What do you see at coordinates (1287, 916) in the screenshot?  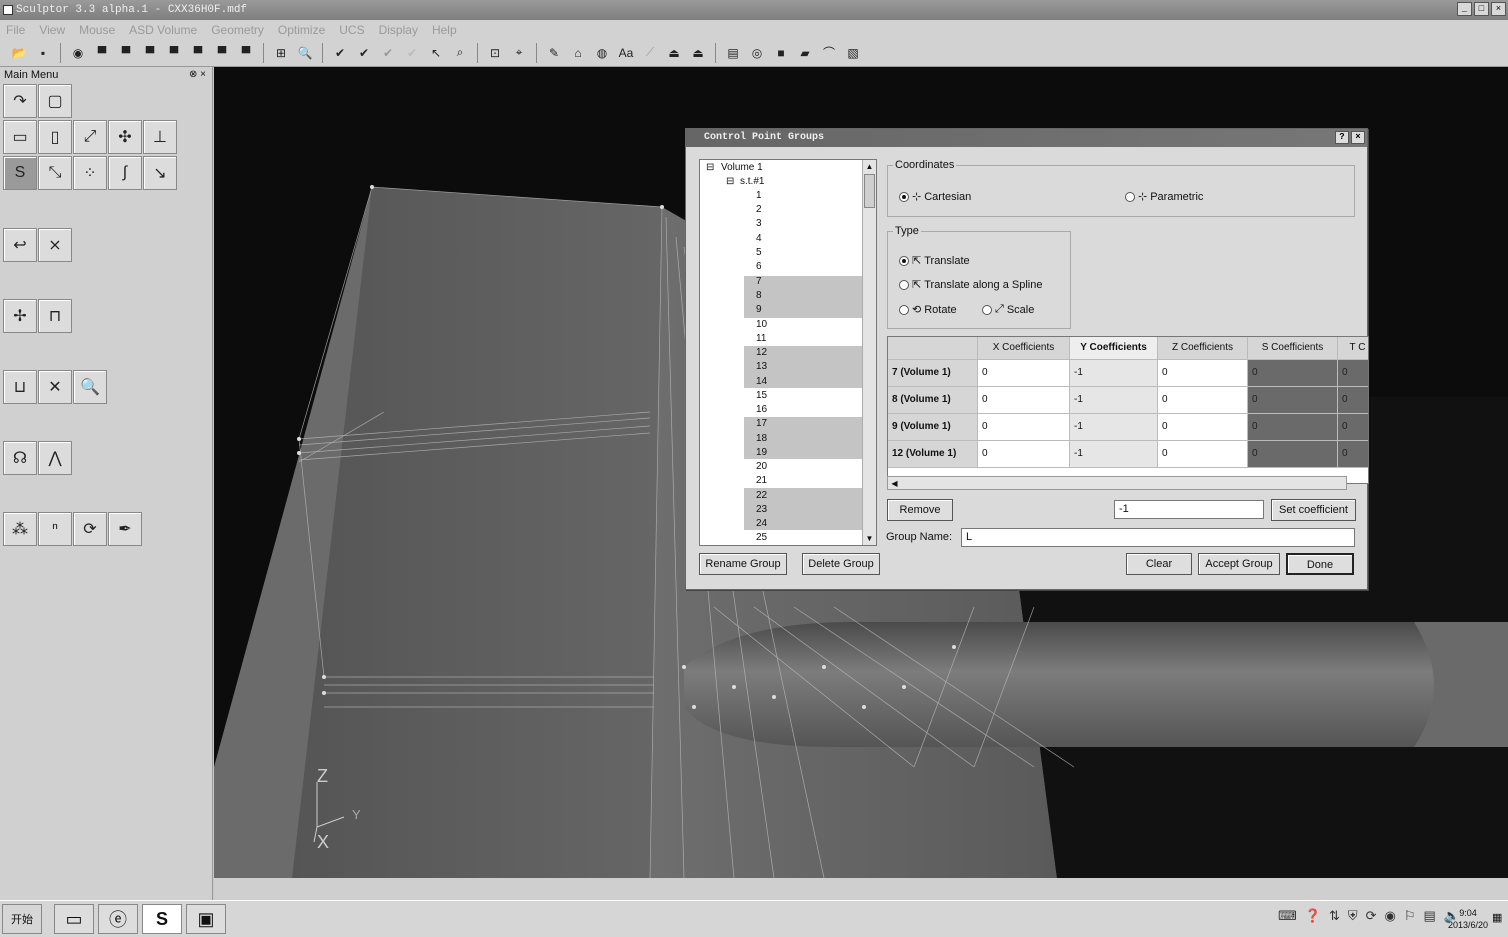 I see `keyboard-icon: ⌨` at bounding box center [1287, 916].